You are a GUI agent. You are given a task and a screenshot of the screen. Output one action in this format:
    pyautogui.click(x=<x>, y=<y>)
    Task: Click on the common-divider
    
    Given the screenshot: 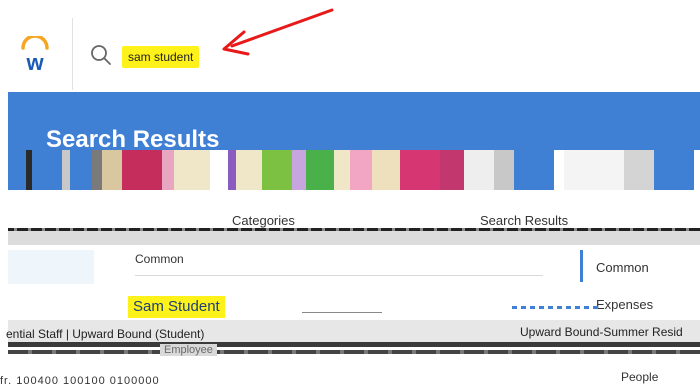 What is the action you would take?
    pyautogui.click(x=339, y=275)
    